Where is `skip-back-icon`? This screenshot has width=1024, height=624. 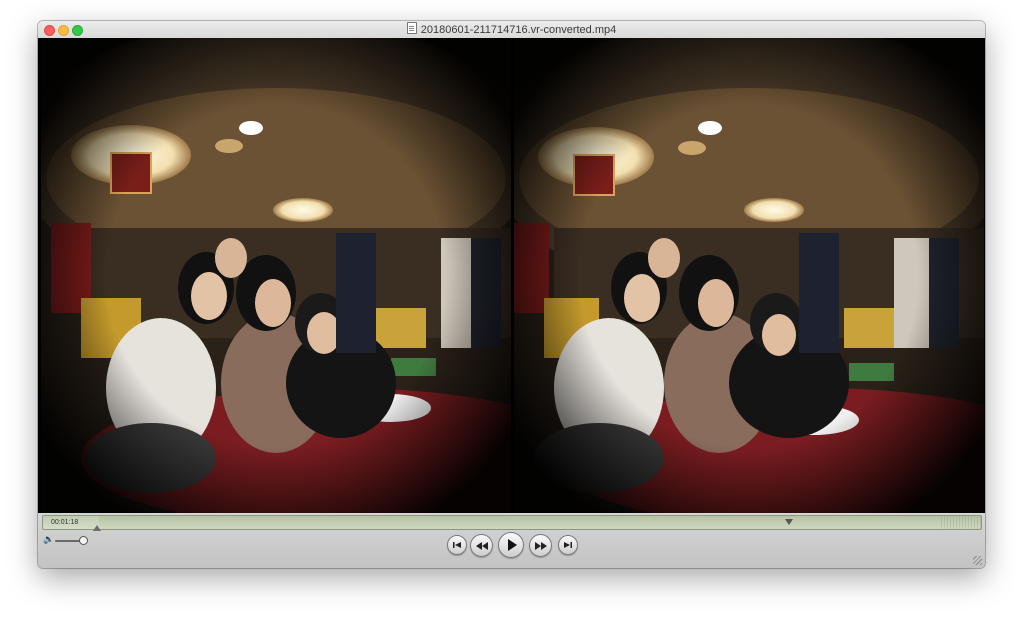
skip-back-icon is located at coordinates (457, 545).